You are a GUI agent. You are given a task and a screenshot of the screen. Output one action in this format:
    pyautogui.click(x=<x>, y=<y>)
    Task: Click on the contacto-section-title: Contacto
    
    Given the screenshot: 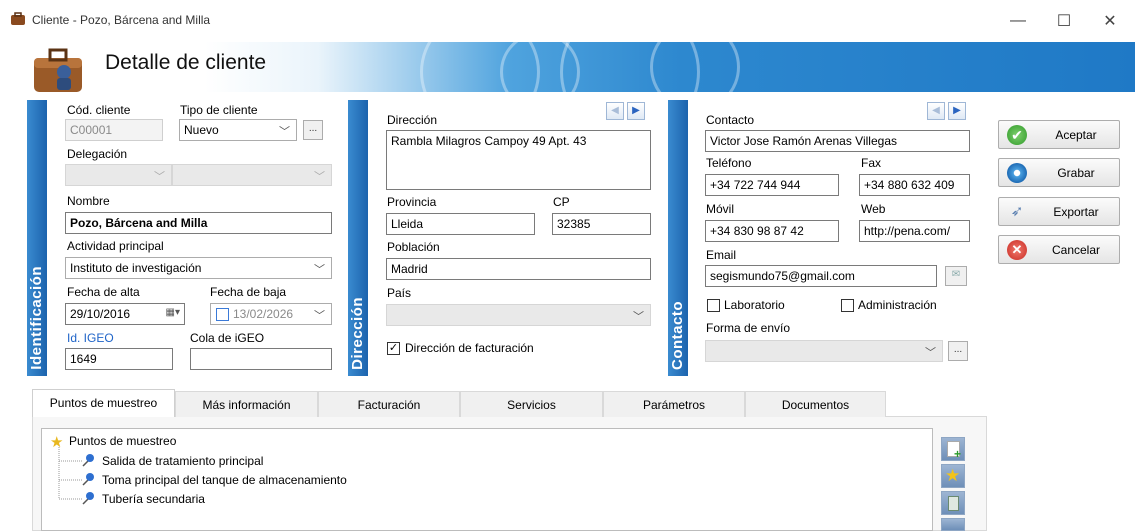 What is the action you would take?
    pyautogui.click(x=677, y=335)
    